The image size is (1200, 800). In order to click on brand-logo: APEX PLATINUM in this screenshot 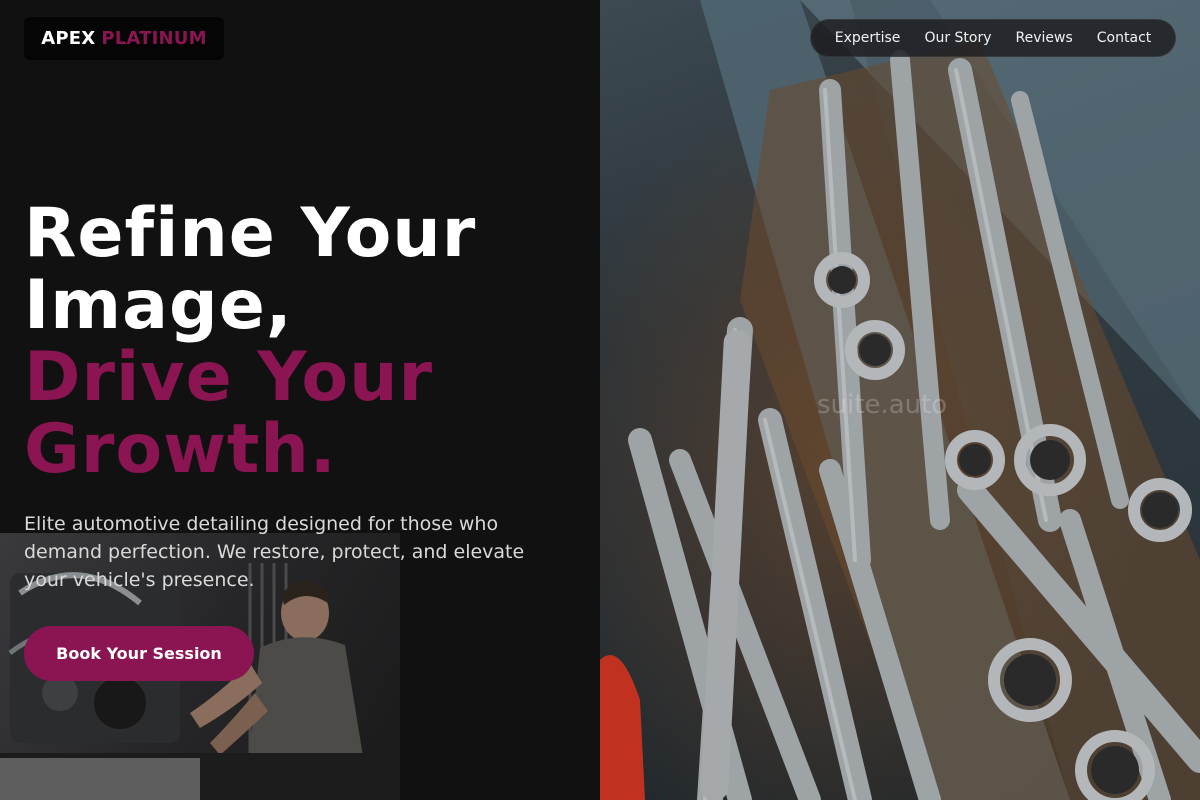, I will do `click(124, 38)`.